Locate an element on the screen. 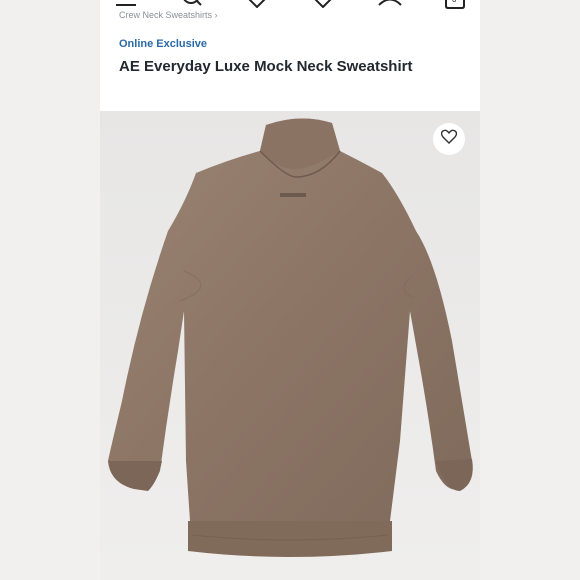 The height and width of the screenshot is (580, 580). user-icon is located at coordinates (390, 6).